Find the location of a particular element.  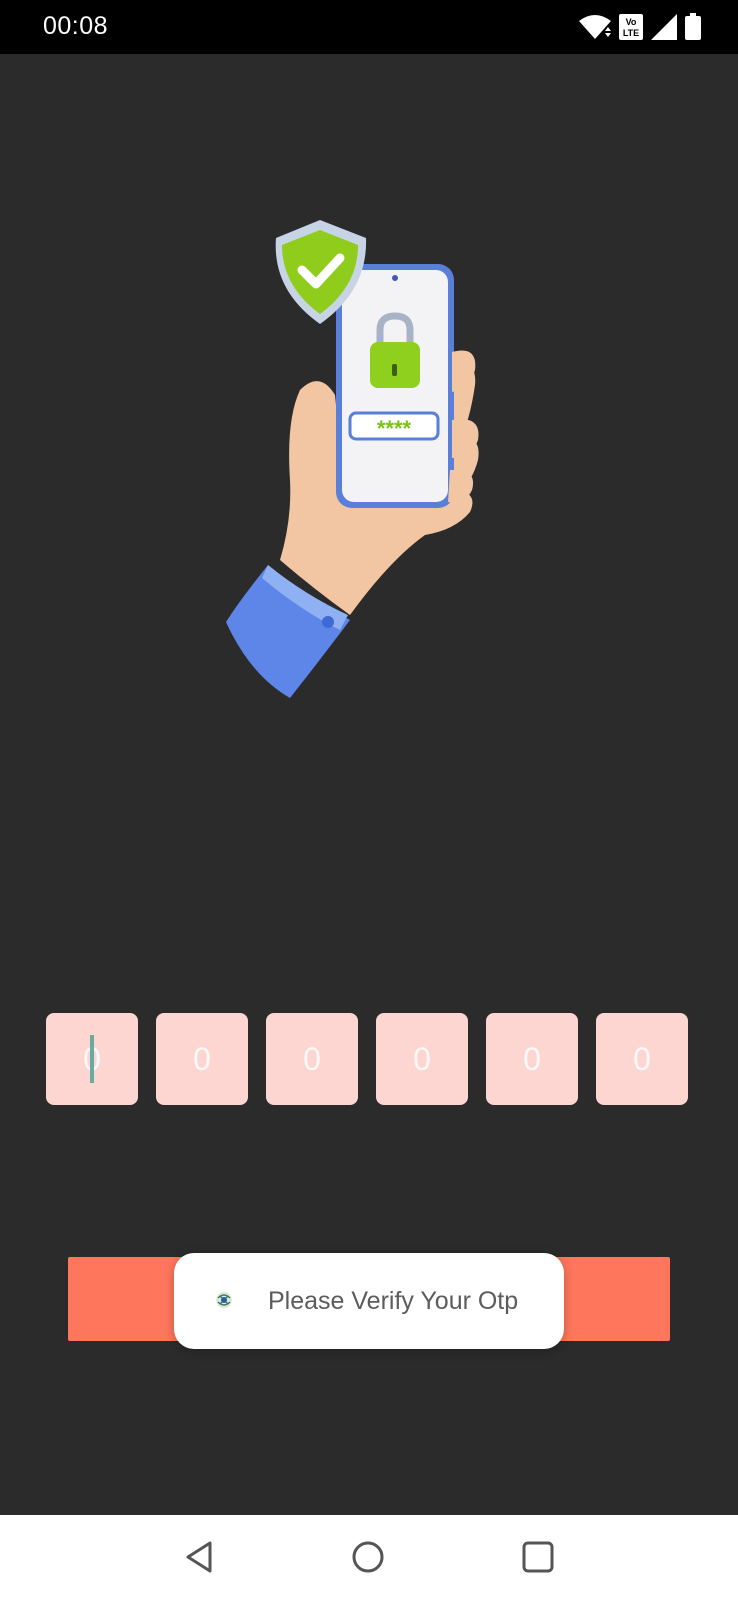

navigation-bar is located at coordinates (369, 1557).